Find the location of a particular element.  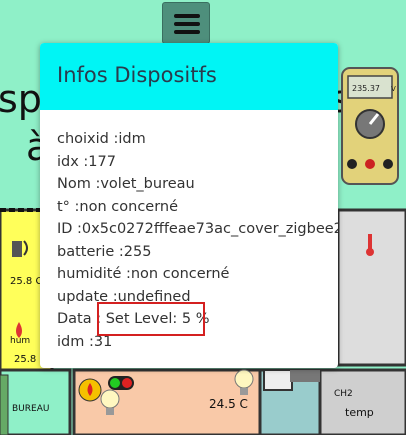

speaker-icon is located at coordinates (21, 248).